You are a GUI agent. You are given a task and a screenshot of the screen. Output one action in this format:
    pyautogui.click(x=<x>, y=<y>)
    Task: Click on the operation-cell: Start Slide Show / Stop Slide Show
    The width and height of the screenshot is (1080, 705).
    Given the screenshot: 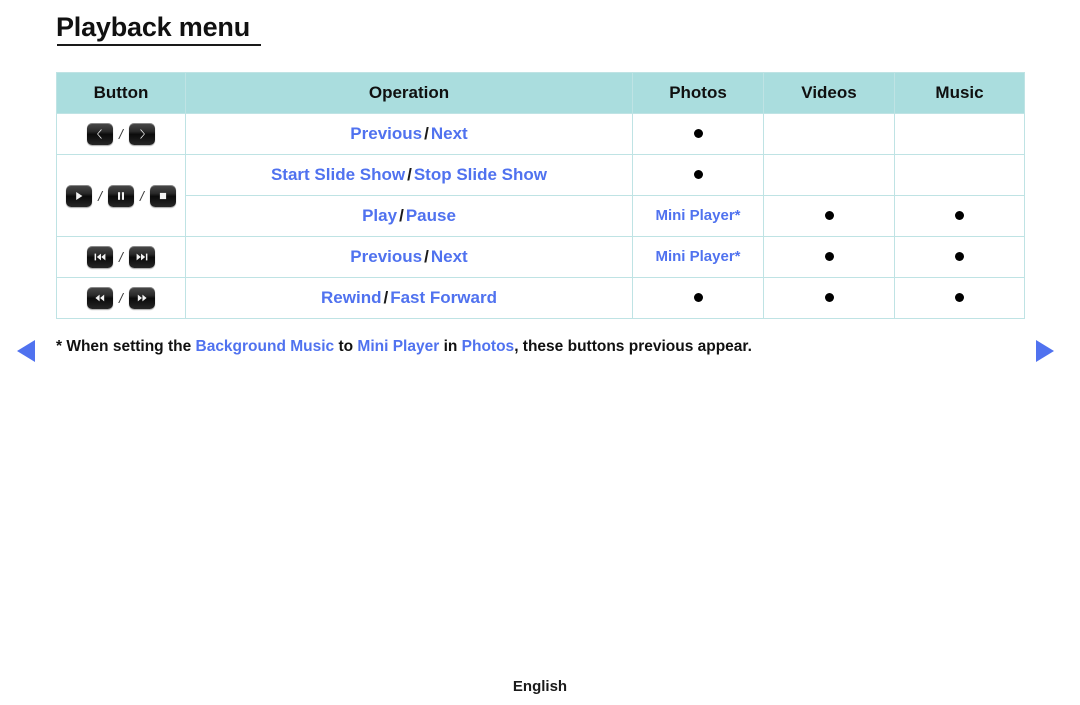 What is the action you would take?
    pyautogui.click(x=409, y=175)
    